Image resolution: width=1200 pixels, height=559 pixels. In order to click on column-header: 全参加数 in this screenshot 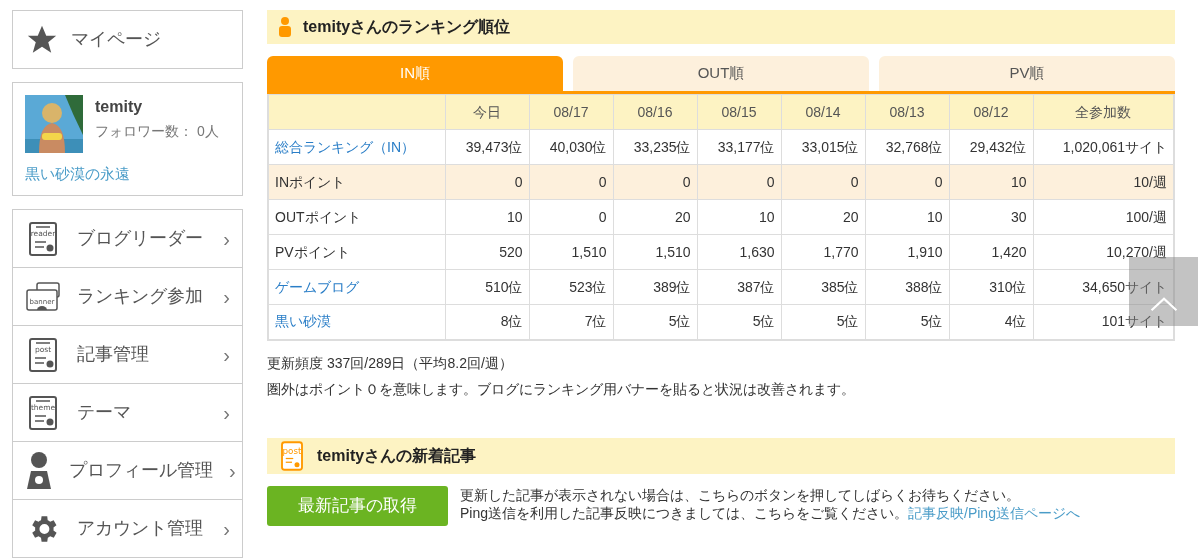, I will do `click(1103, 112)`.